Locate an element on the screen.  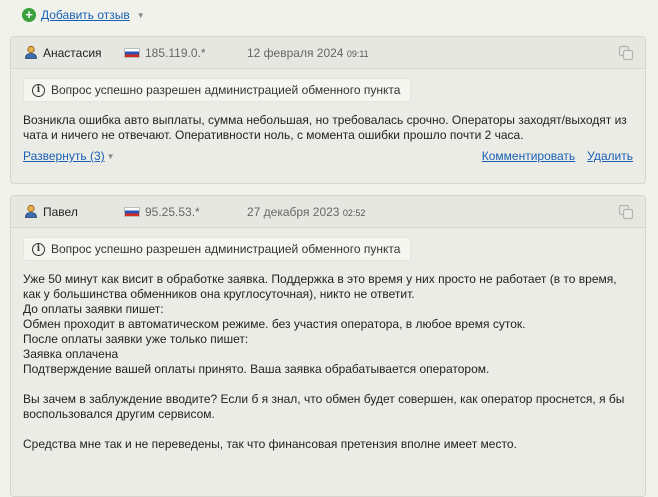
add-review: + Добавить отзыв ▼ is located at coordinates (83, 15).